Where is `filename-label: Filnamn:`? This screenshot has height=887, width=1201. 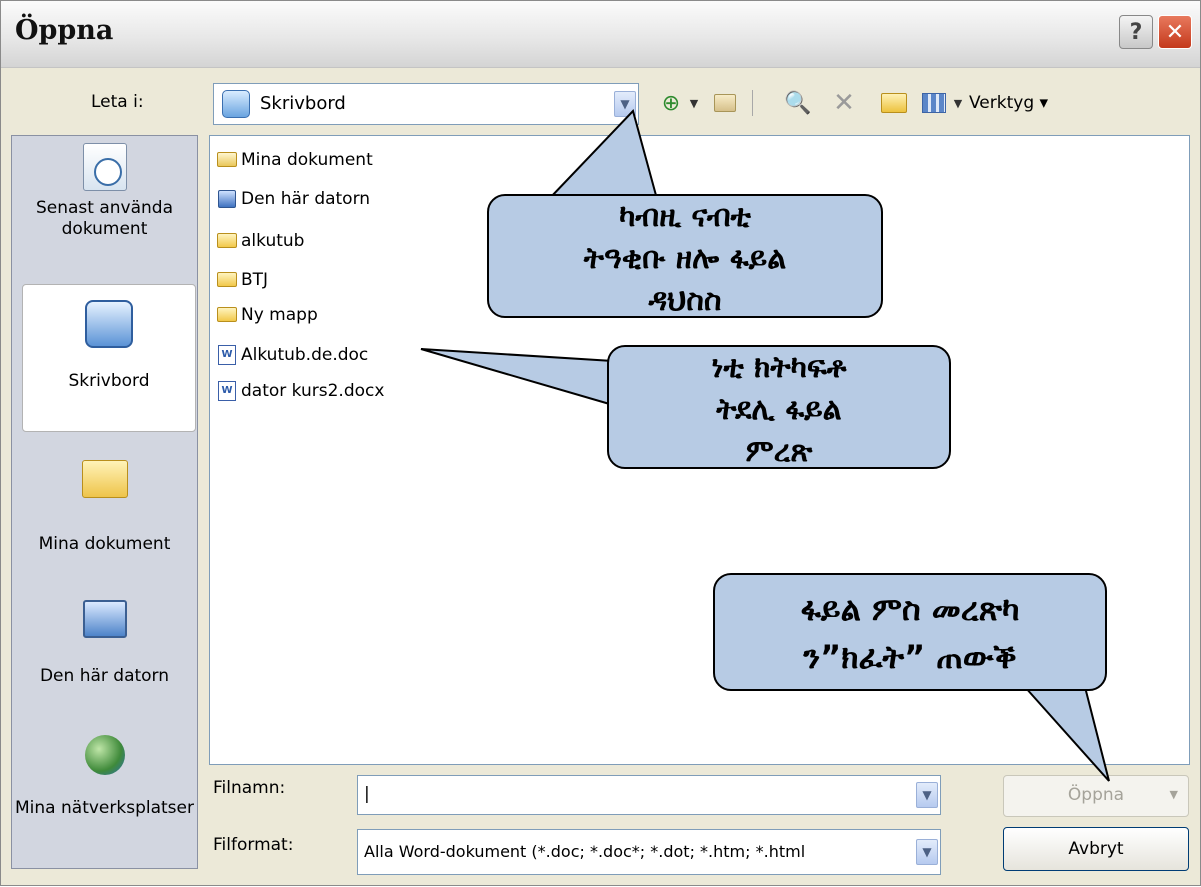
filename-label: Filnamn: is located at coordinates (249, 788).